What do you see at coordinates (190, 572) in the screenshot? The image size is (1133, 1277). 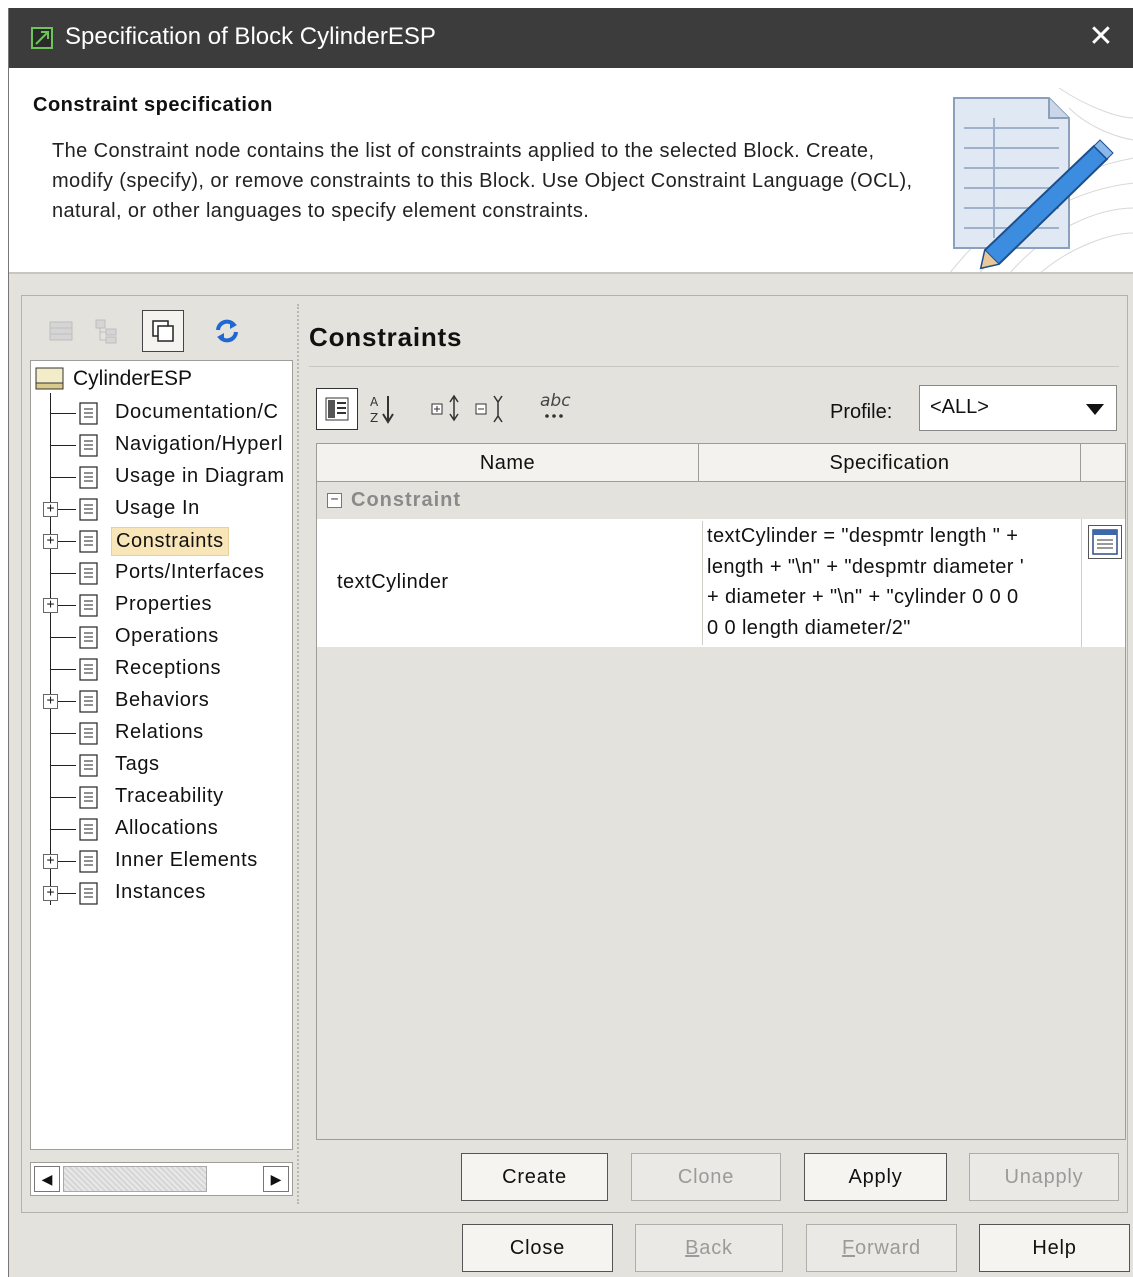 I see `tree-item-label: Ports/Interfaces` at bounding box center [190, 572].